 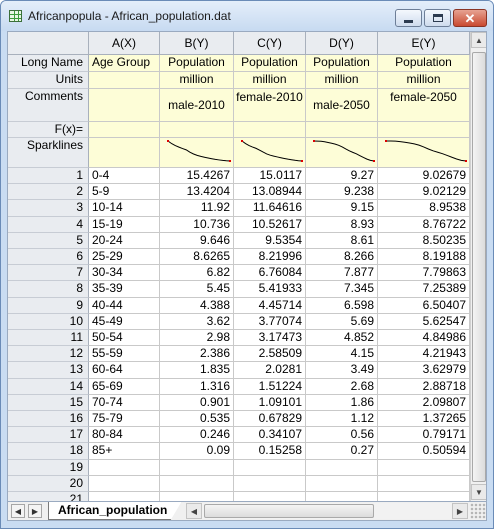 What do you see at coordinates (48, 289) in the screenshot?
I see `row-header-8: 8` at bounding box center [48, 289].